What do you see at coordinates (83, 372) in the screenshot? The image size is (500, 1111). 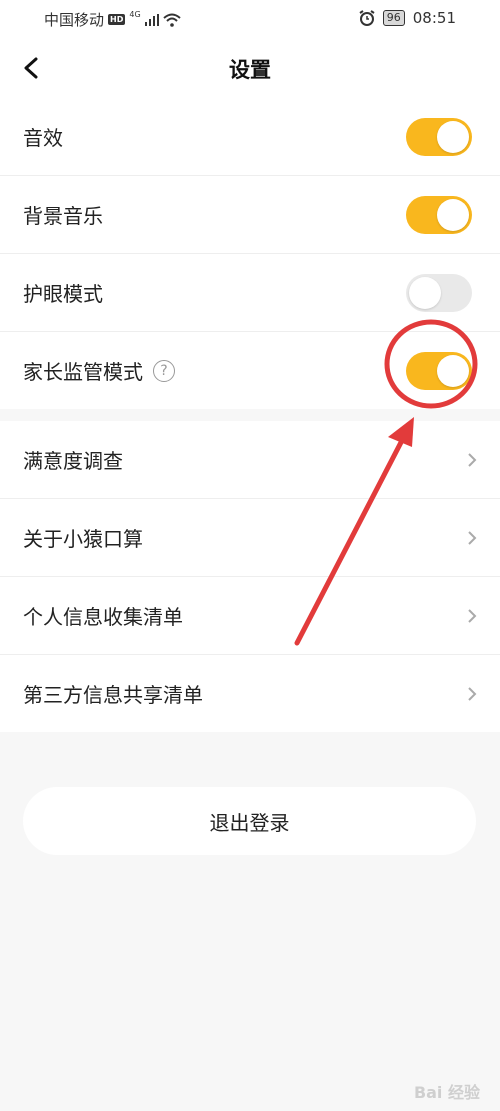 I see `setting-label: 家长监管模式` at bounding box center [83, 372].